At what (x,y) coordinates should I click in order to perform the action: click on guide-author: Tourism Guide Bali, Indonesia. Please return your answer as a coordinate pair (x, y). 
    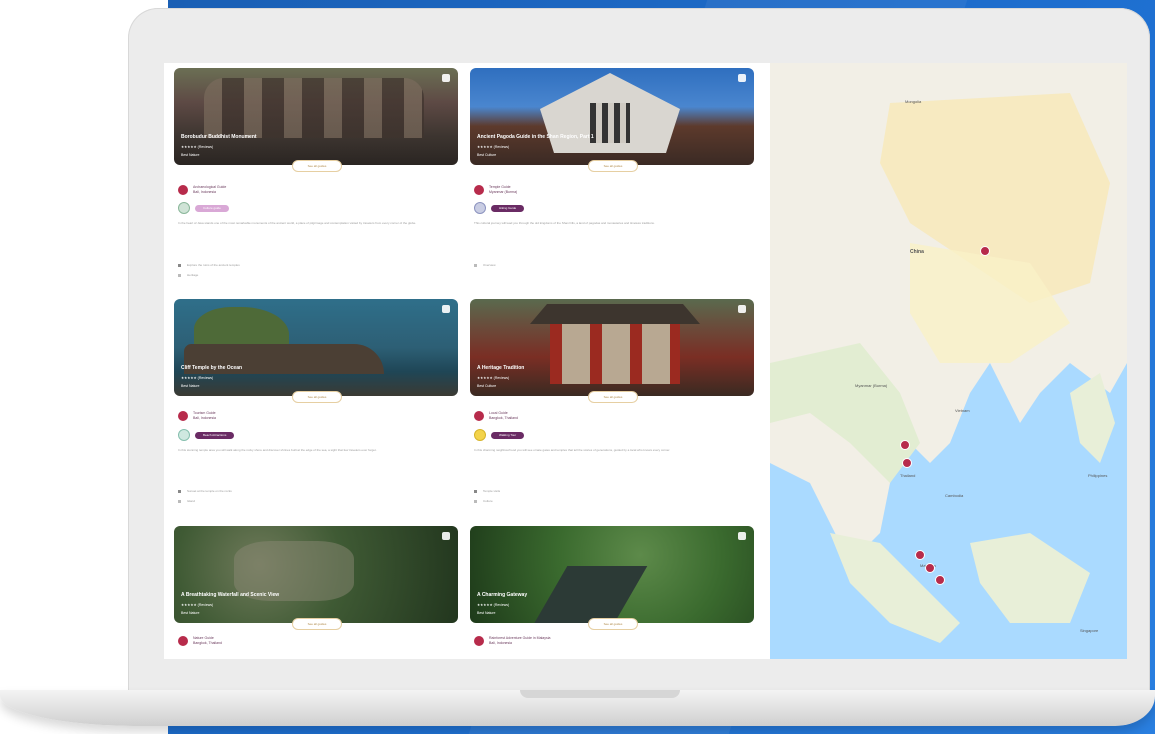
    Looking at the image, I should click on (197, 416).